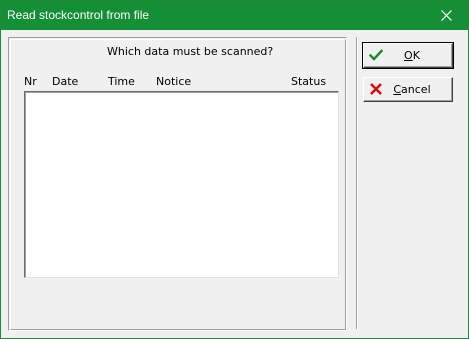  Describe the element at coordinates (412, 89) in the screenshot. I see `cancel-label: Cancel` at that location.